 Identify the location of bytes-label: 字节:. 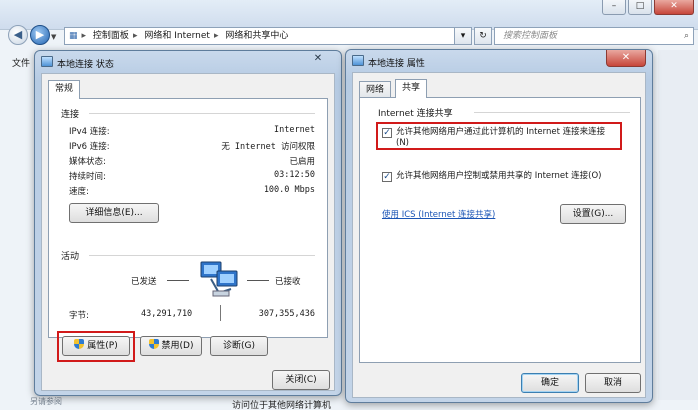
(79, 316).